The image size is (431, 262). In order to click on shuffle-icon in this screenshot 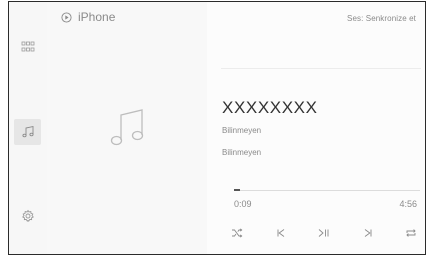, I will do `click(237, 233)`.